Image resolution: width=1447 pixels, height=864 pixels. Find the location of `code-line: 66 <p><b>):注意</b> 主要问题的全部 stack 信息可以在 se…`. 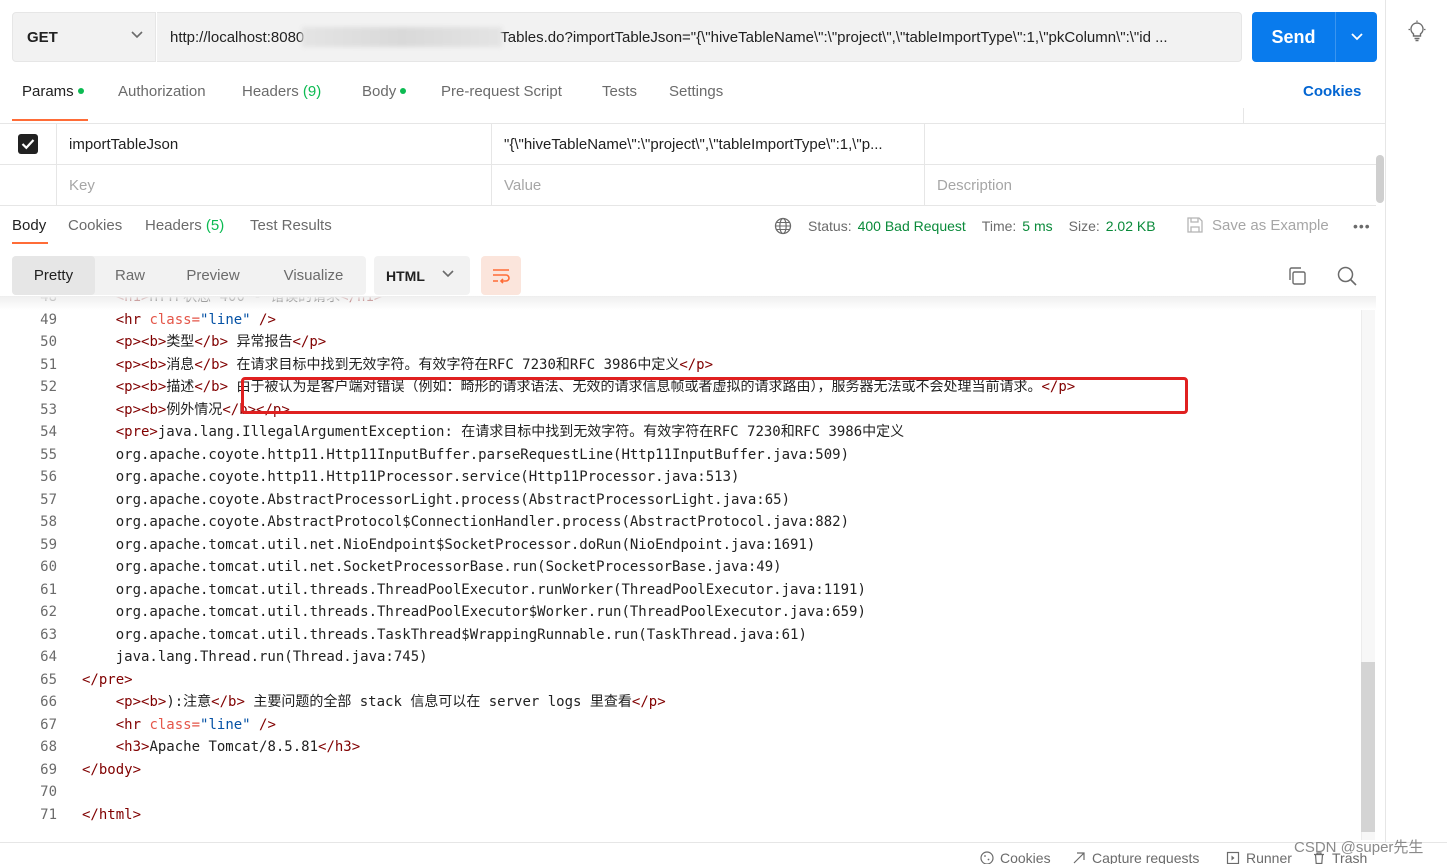

code-line: 66 <p><b>):注意</b> 主要问题的全部 stack 信息可以在 se… is located at coordinates (688, 702).